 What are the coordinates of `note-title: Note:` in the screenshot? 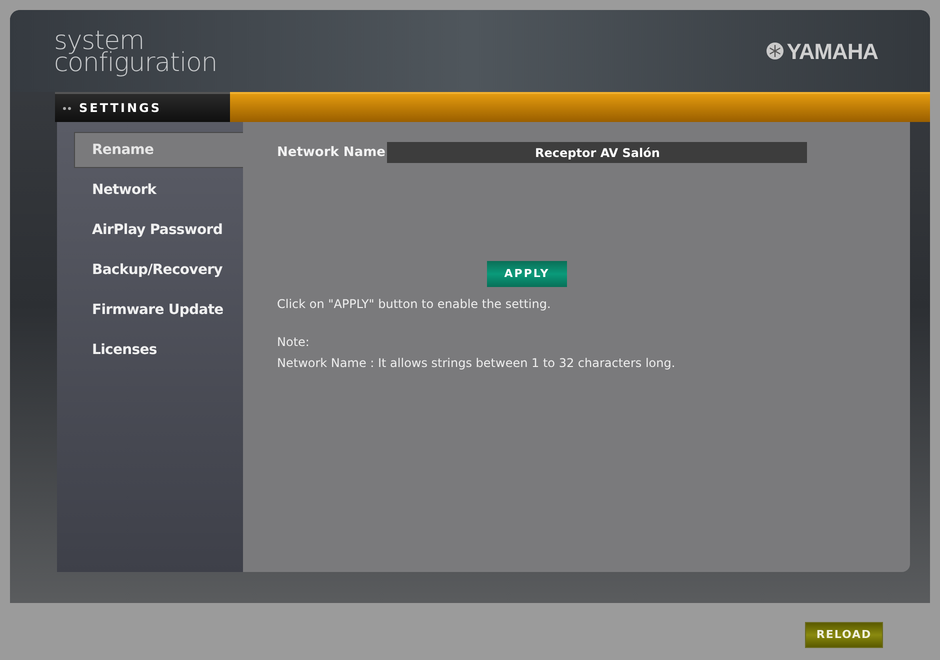 It's located at (293, 342).